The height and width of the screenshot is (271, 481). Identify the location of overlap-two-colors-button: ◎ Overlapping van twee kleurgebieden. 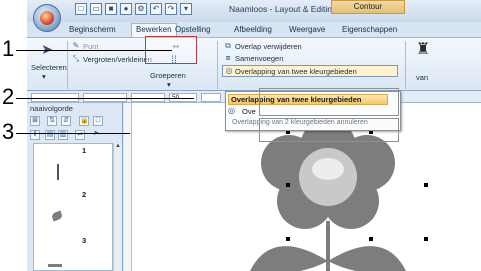
(310, 71).